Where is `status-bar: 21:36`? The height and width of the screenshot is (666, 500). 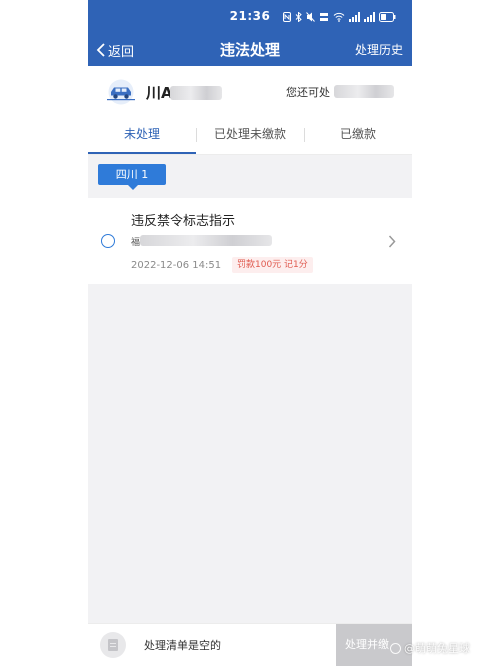 status-bar: 21:36 is located at coordinates (250, 17).